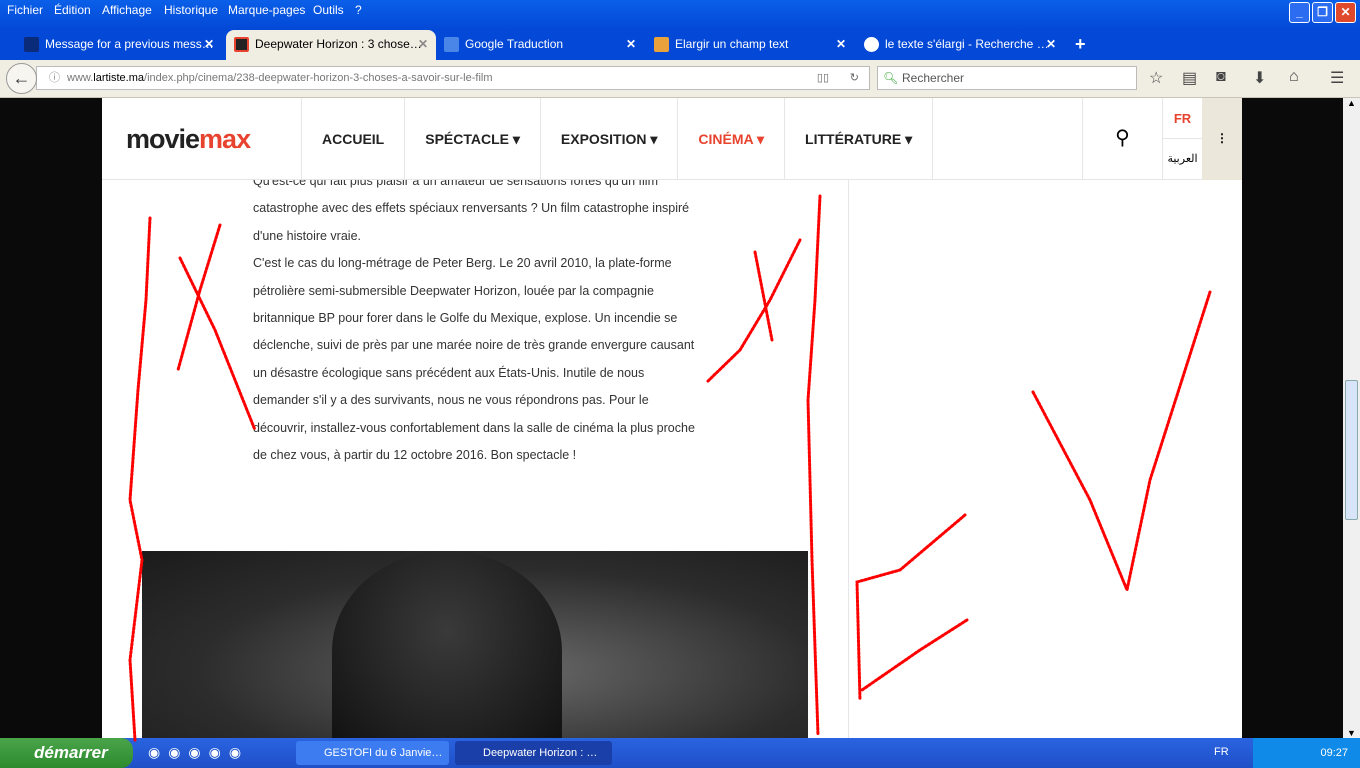  What do you see at coordinates (1007, 78) in the screenshot?
I see `search-input: 🔍︎ Rechercher` at bounding box center [1007, 78].